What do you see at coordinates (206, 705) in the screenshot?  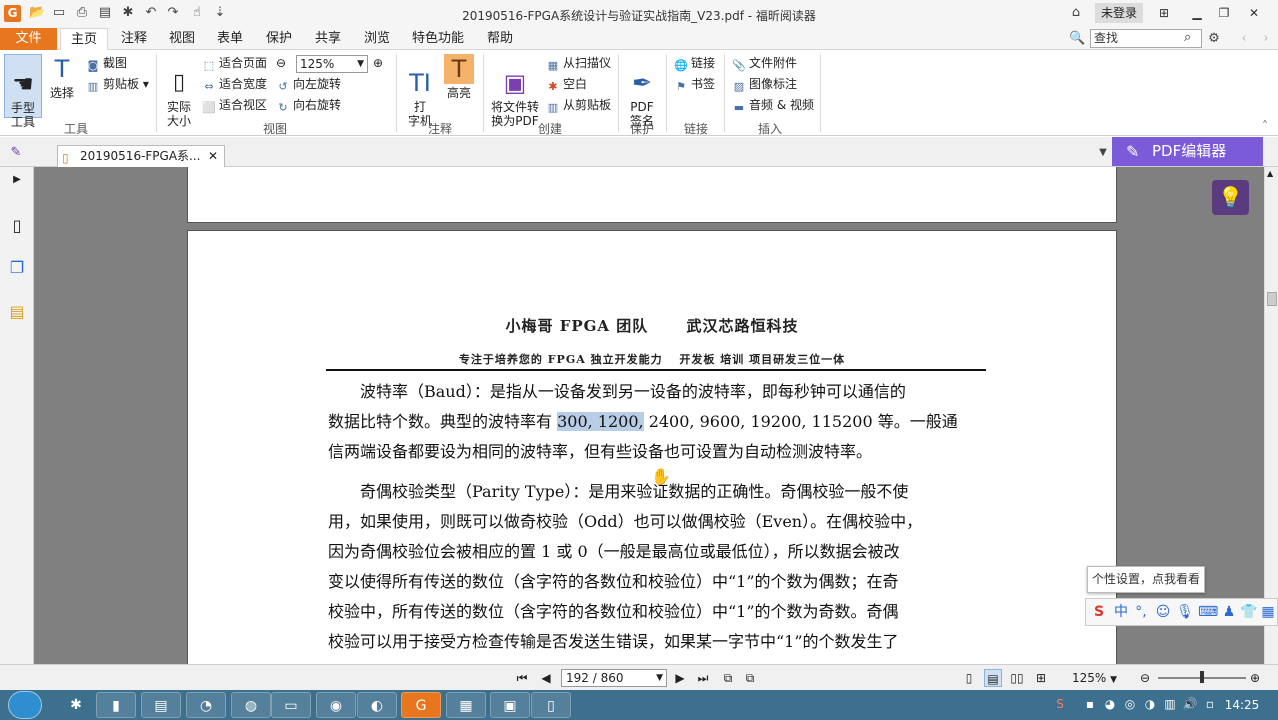 I see `network-icon: ◔` at bounding box center [206, 705].